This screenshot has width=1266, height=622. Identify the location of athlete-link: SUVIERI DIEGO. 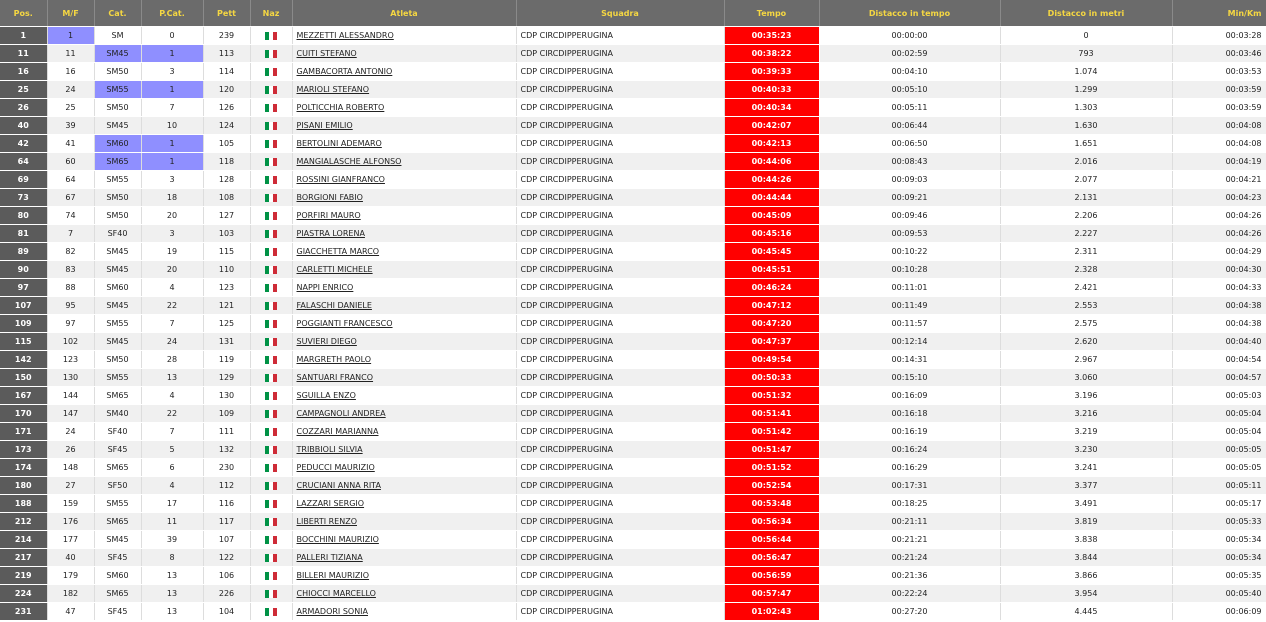
(327, 341).